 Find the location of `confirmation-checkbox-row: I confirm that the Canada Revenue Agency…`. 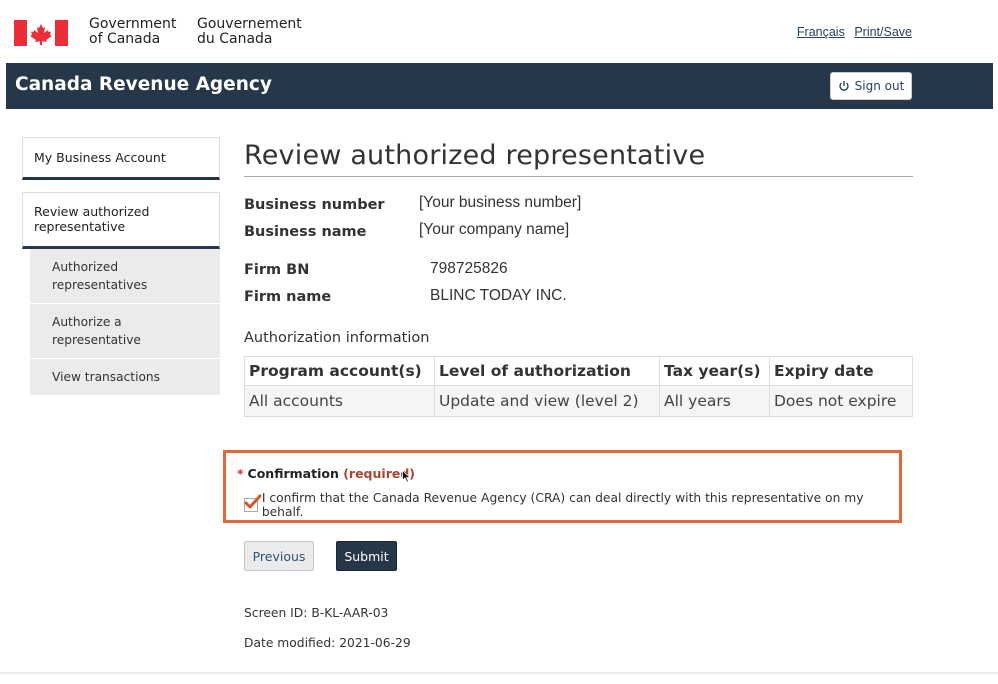

confirmation-checkbox-row: I confirm that the Canada Revenue Agency… is located at coordinates (571, 505).